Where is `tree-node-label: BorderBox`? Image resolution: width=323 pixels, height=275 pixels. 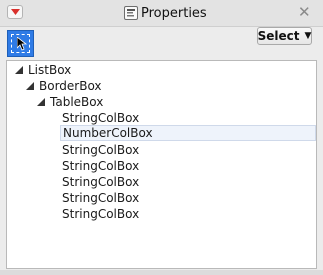
tree-node-label: BorderBox is located at coordinates (70, 86).